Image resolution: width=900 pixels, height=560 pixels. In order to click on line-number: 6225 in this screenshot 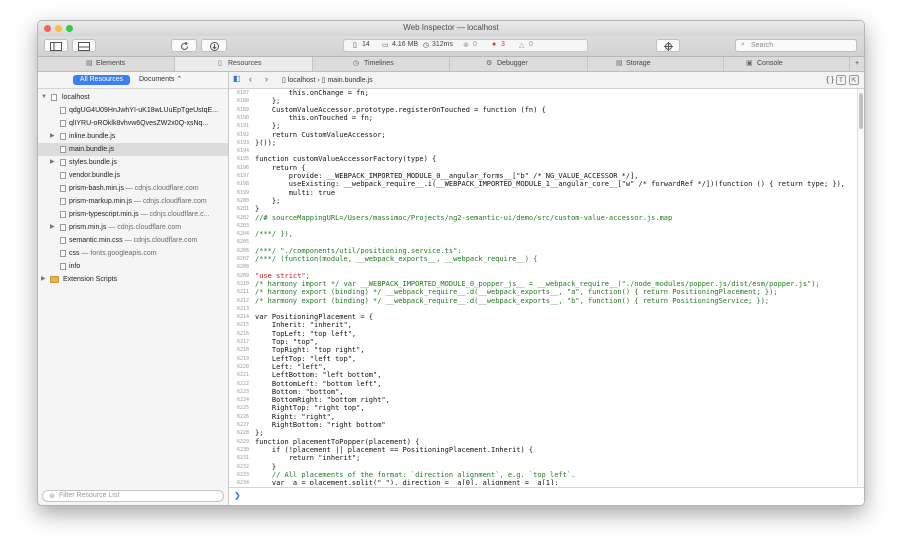, I will do `click(242, 408)`.